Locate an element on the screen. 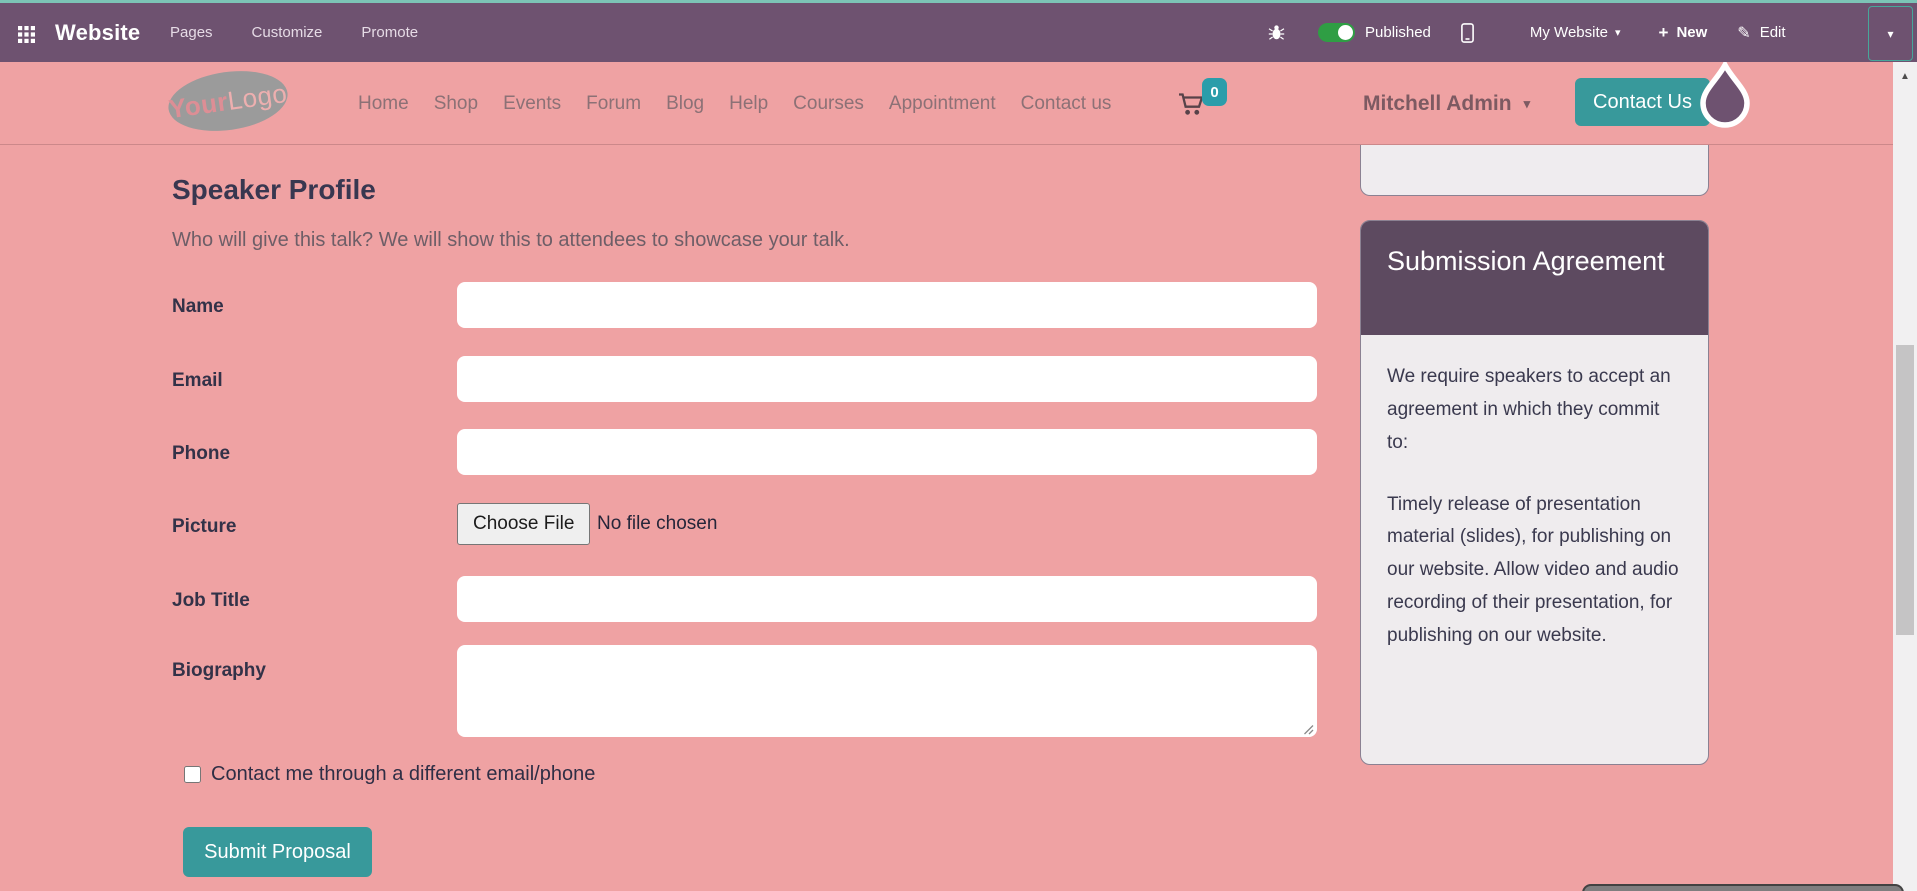  debug-bug-icon is located at coordinates (1276, 32).